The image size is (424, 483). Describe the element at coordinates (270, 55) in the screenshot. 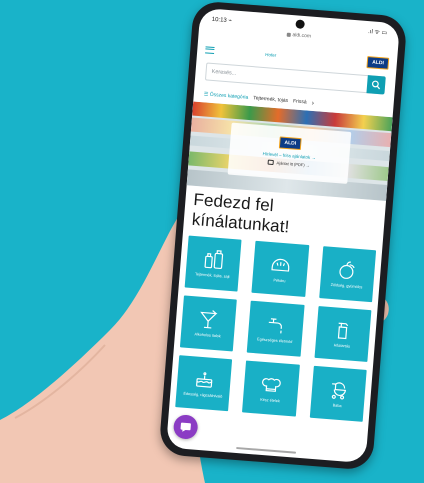

I see `brand-small: Hofer` at that location.